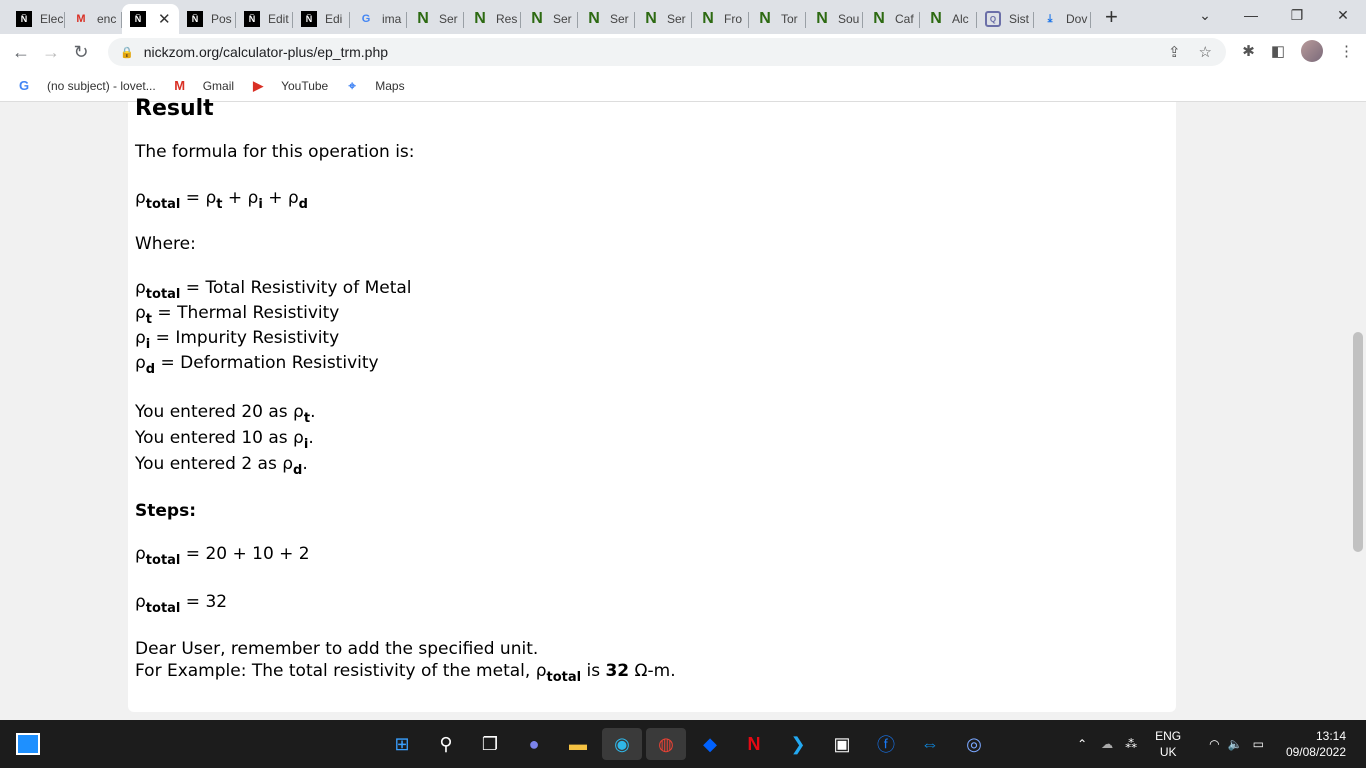 Image resolution: width=1366 pixels, height=768 pixels. I want to click on tab-title: Sist, so click(1019, 19).